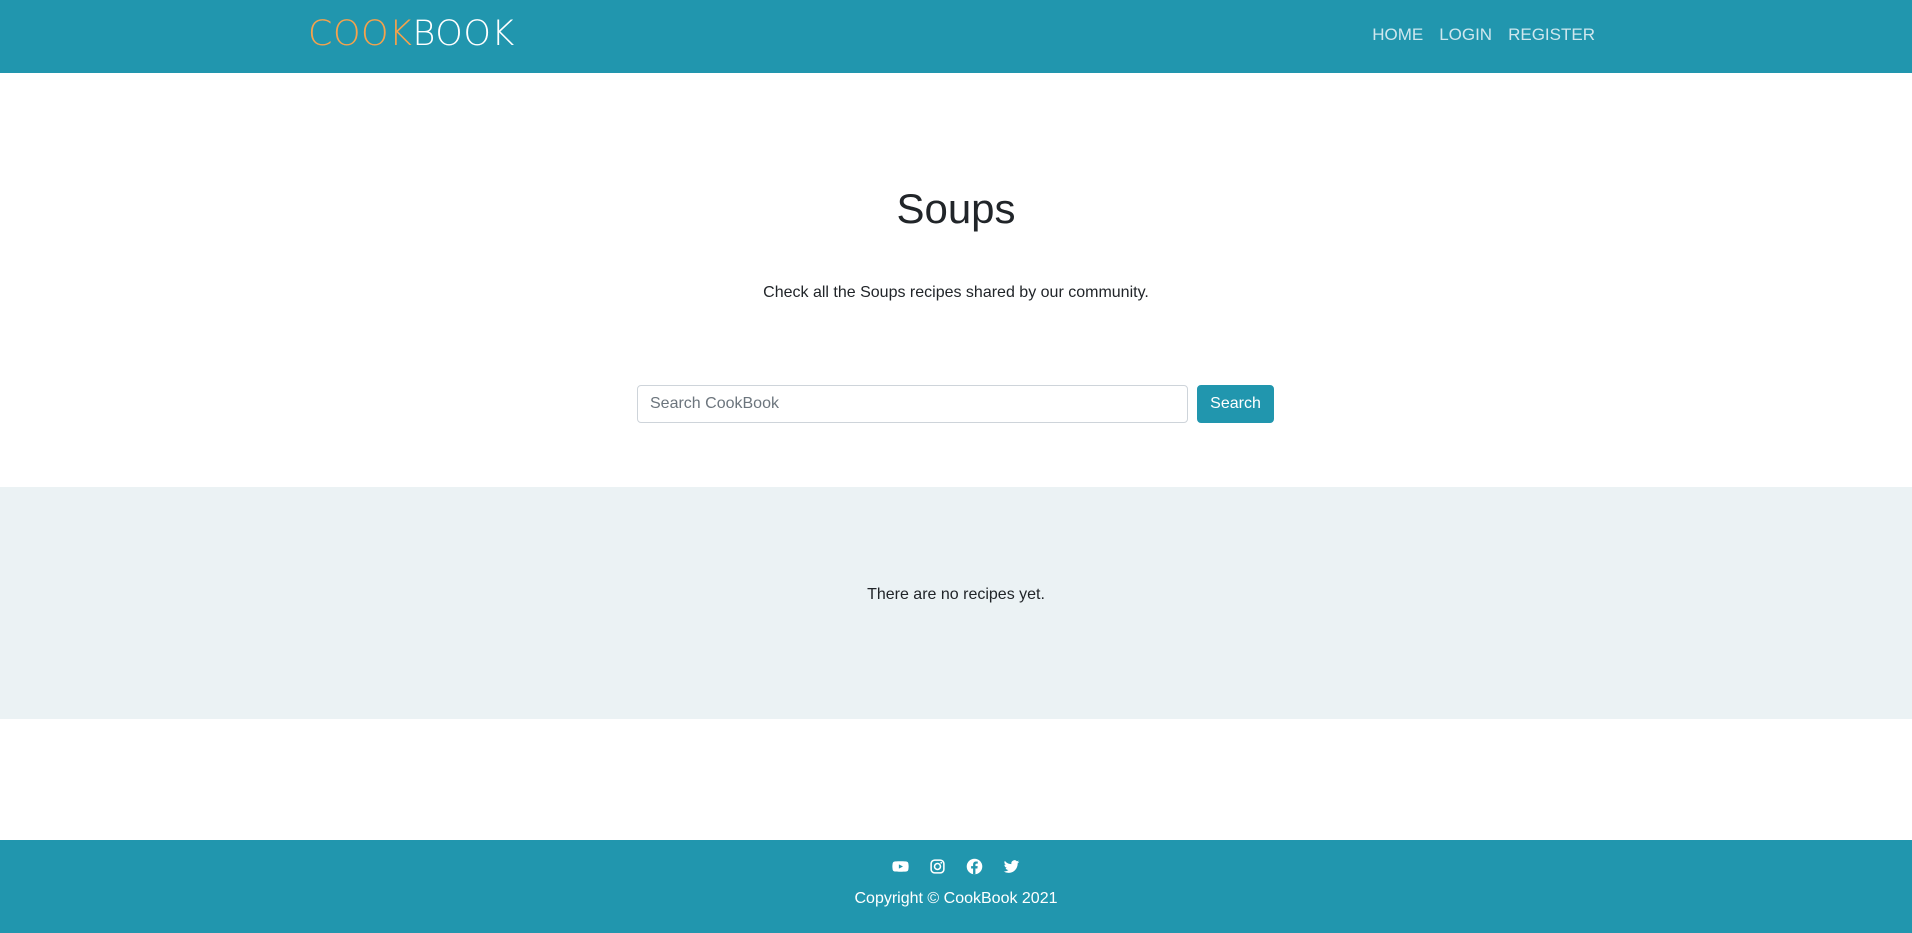 This screenshot has height=933, width=1912. I want to click on page-title: Soups, so click(956, 208).